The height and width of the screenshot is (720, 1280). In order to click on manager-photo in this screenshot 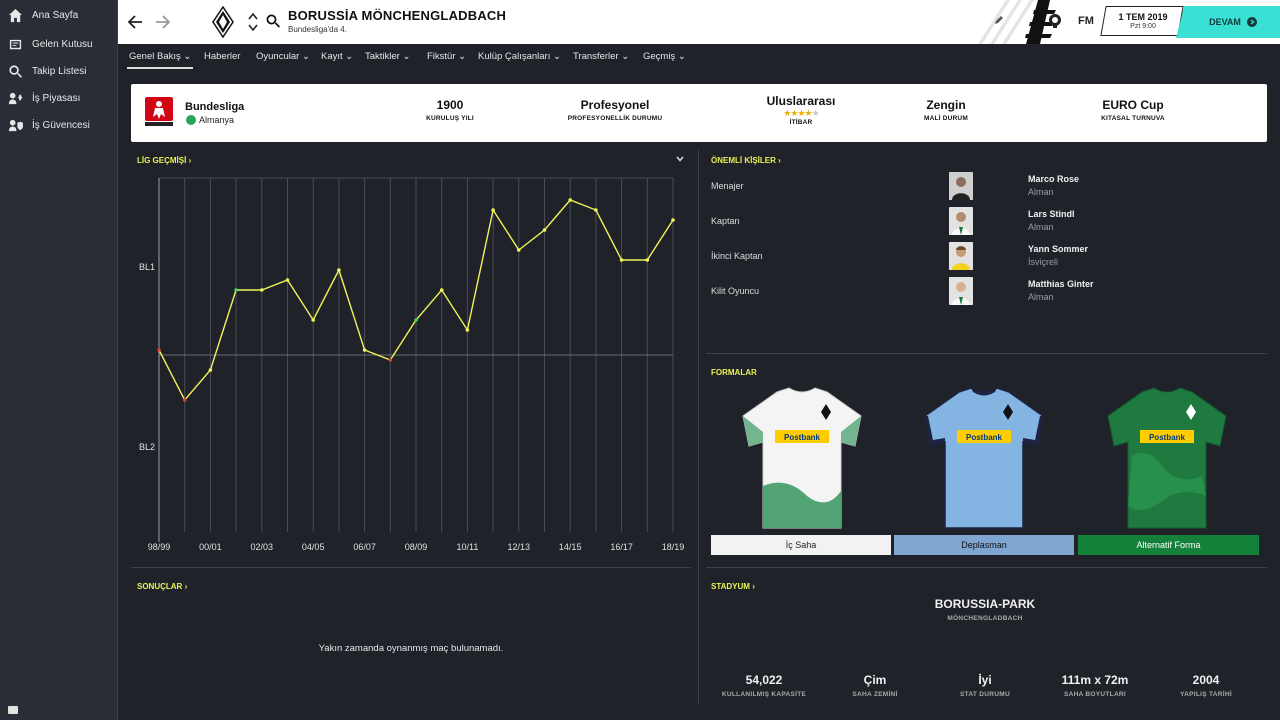, I will do `click(961, 186)`.